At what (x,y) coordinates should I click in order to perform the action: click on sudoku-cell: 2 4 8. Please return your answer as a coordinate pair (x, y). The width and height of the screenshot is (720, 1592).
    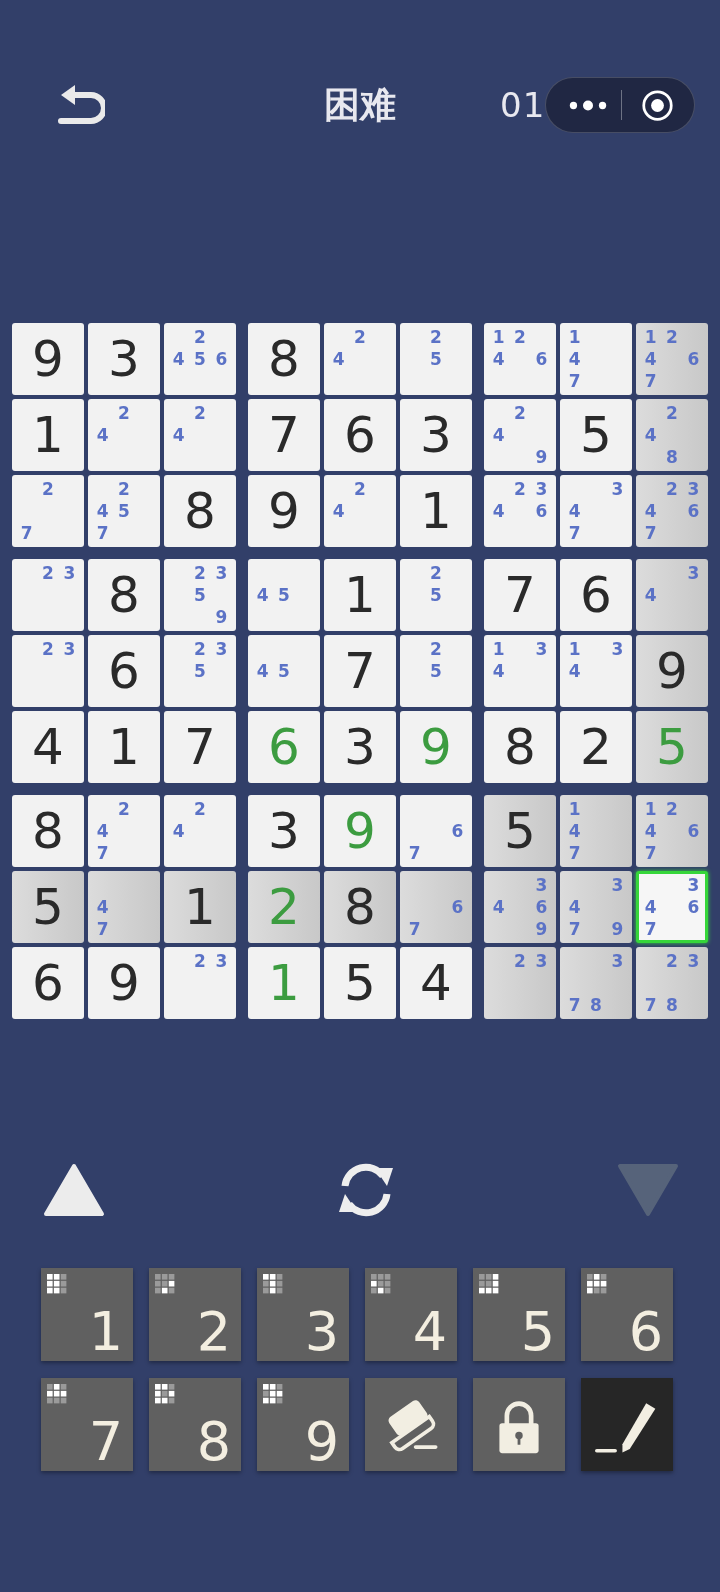
    Looking at the image, I should click on (672, 435).